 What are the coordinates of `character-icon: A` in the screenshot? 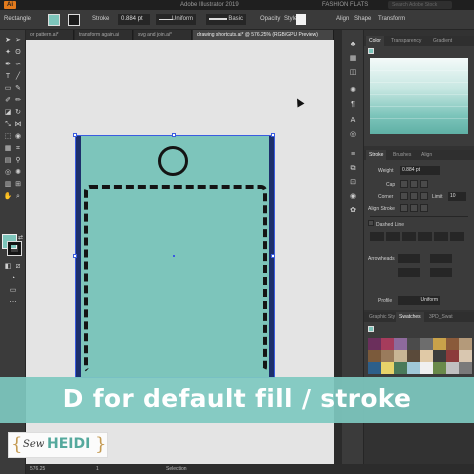 It's located at (353, 121).